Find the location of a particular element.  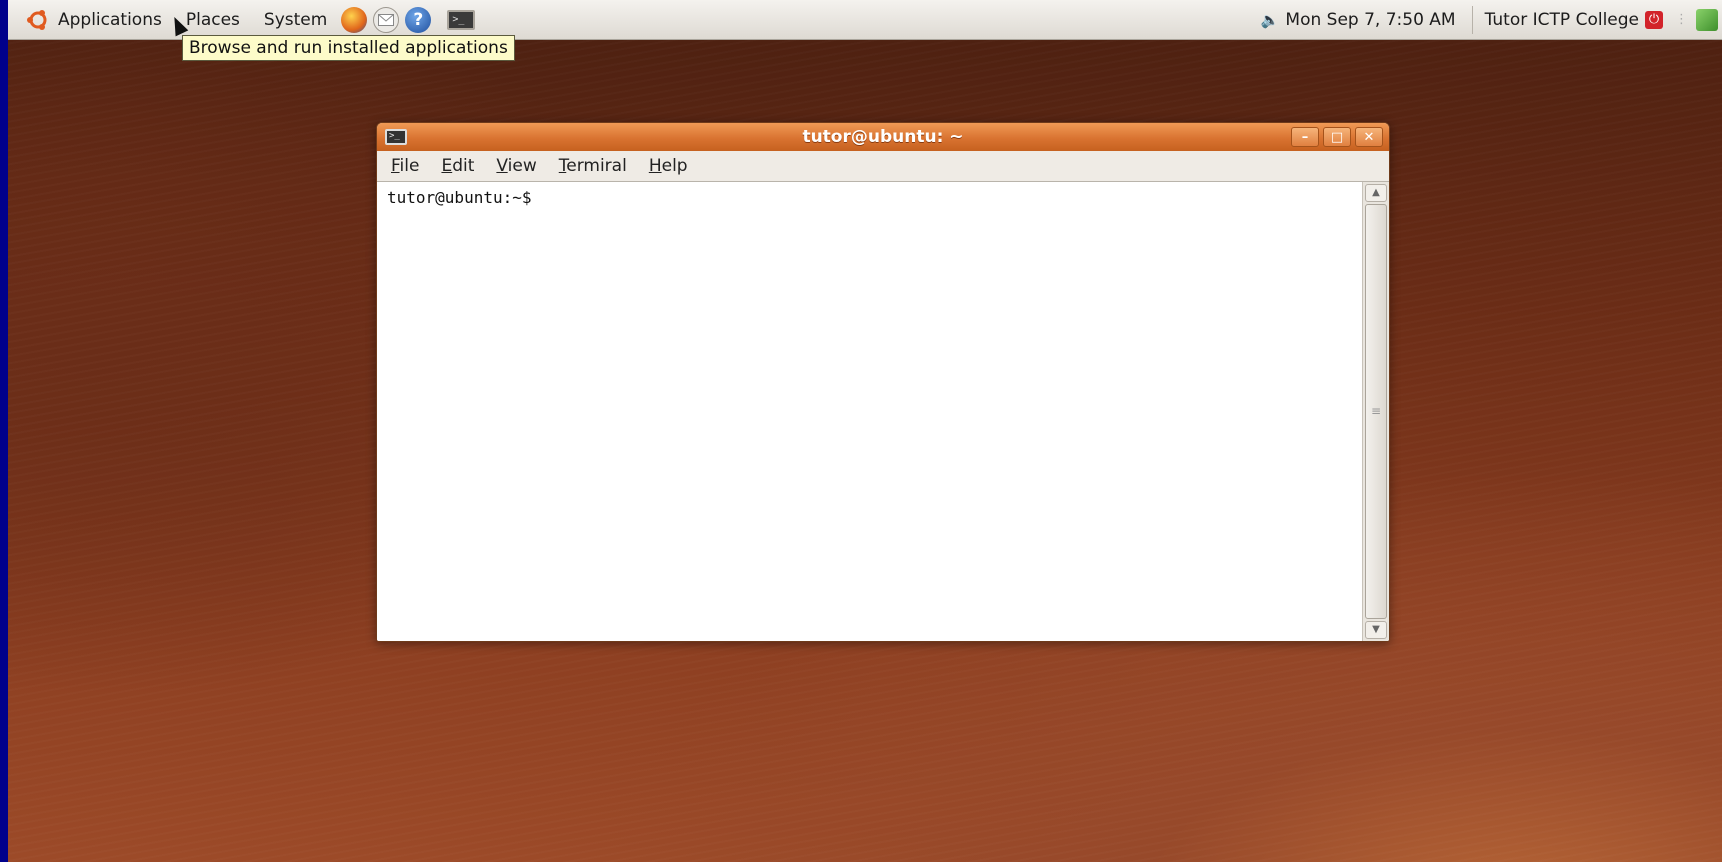

vertical-scrollbar: ▲ ≡ ▼ is located at coordinates (1375, 411).